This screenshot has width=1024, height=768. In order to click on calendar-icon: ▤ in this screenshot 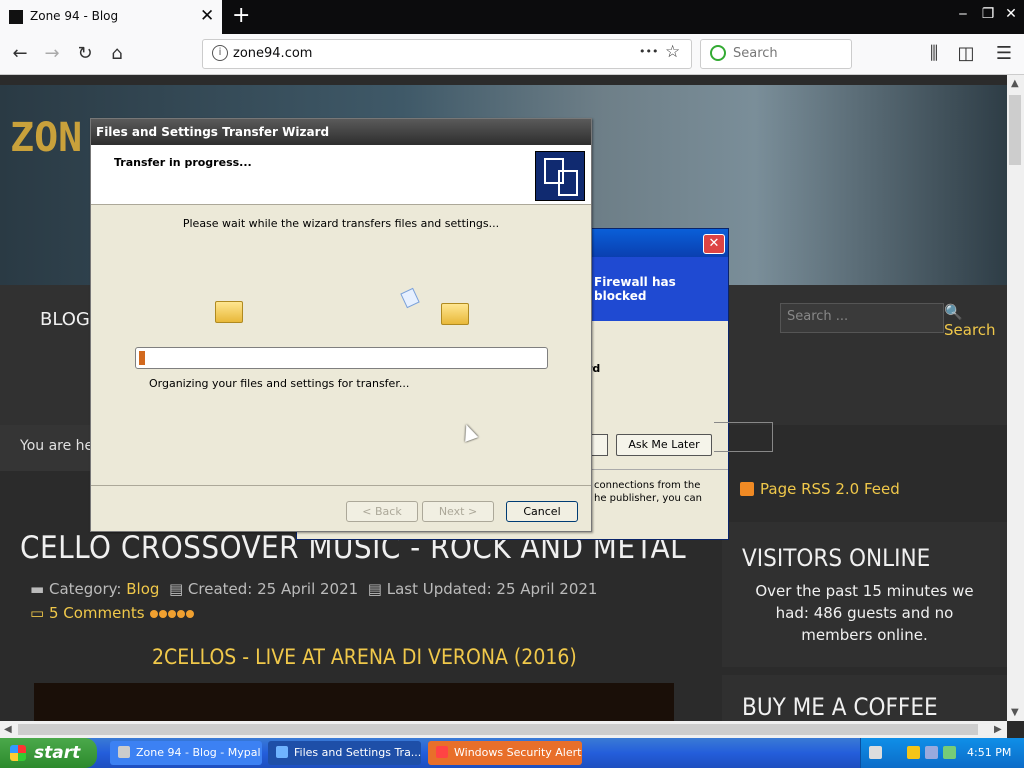, I will do `click(176, 589)`.